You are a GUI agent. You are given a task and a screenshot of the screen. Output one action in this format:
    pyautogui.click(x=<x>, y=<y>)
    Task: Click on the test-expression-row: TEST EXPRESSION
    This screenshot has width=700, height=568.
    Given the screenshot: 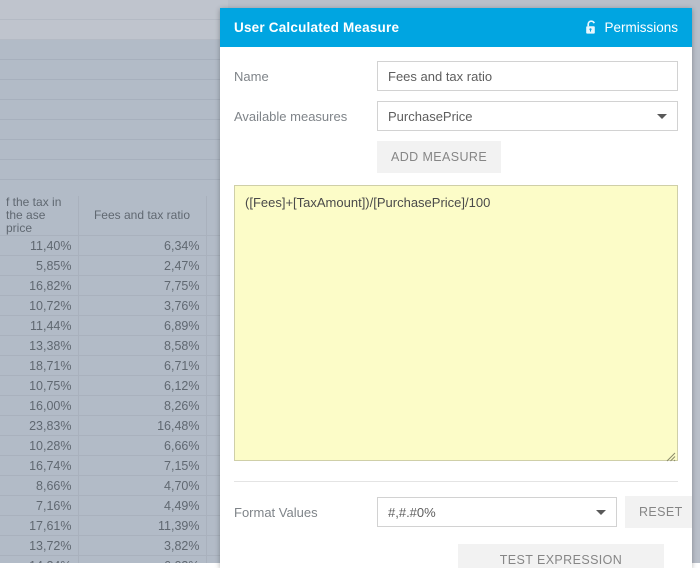 What is the action you would take?
    pyautogui.click(x=456, y=556)
    